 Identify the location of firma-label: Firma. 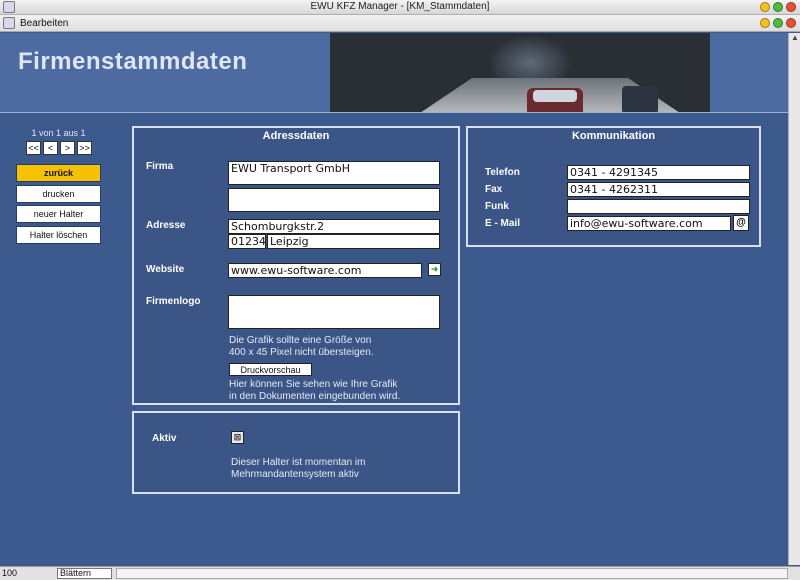
(160, 166).